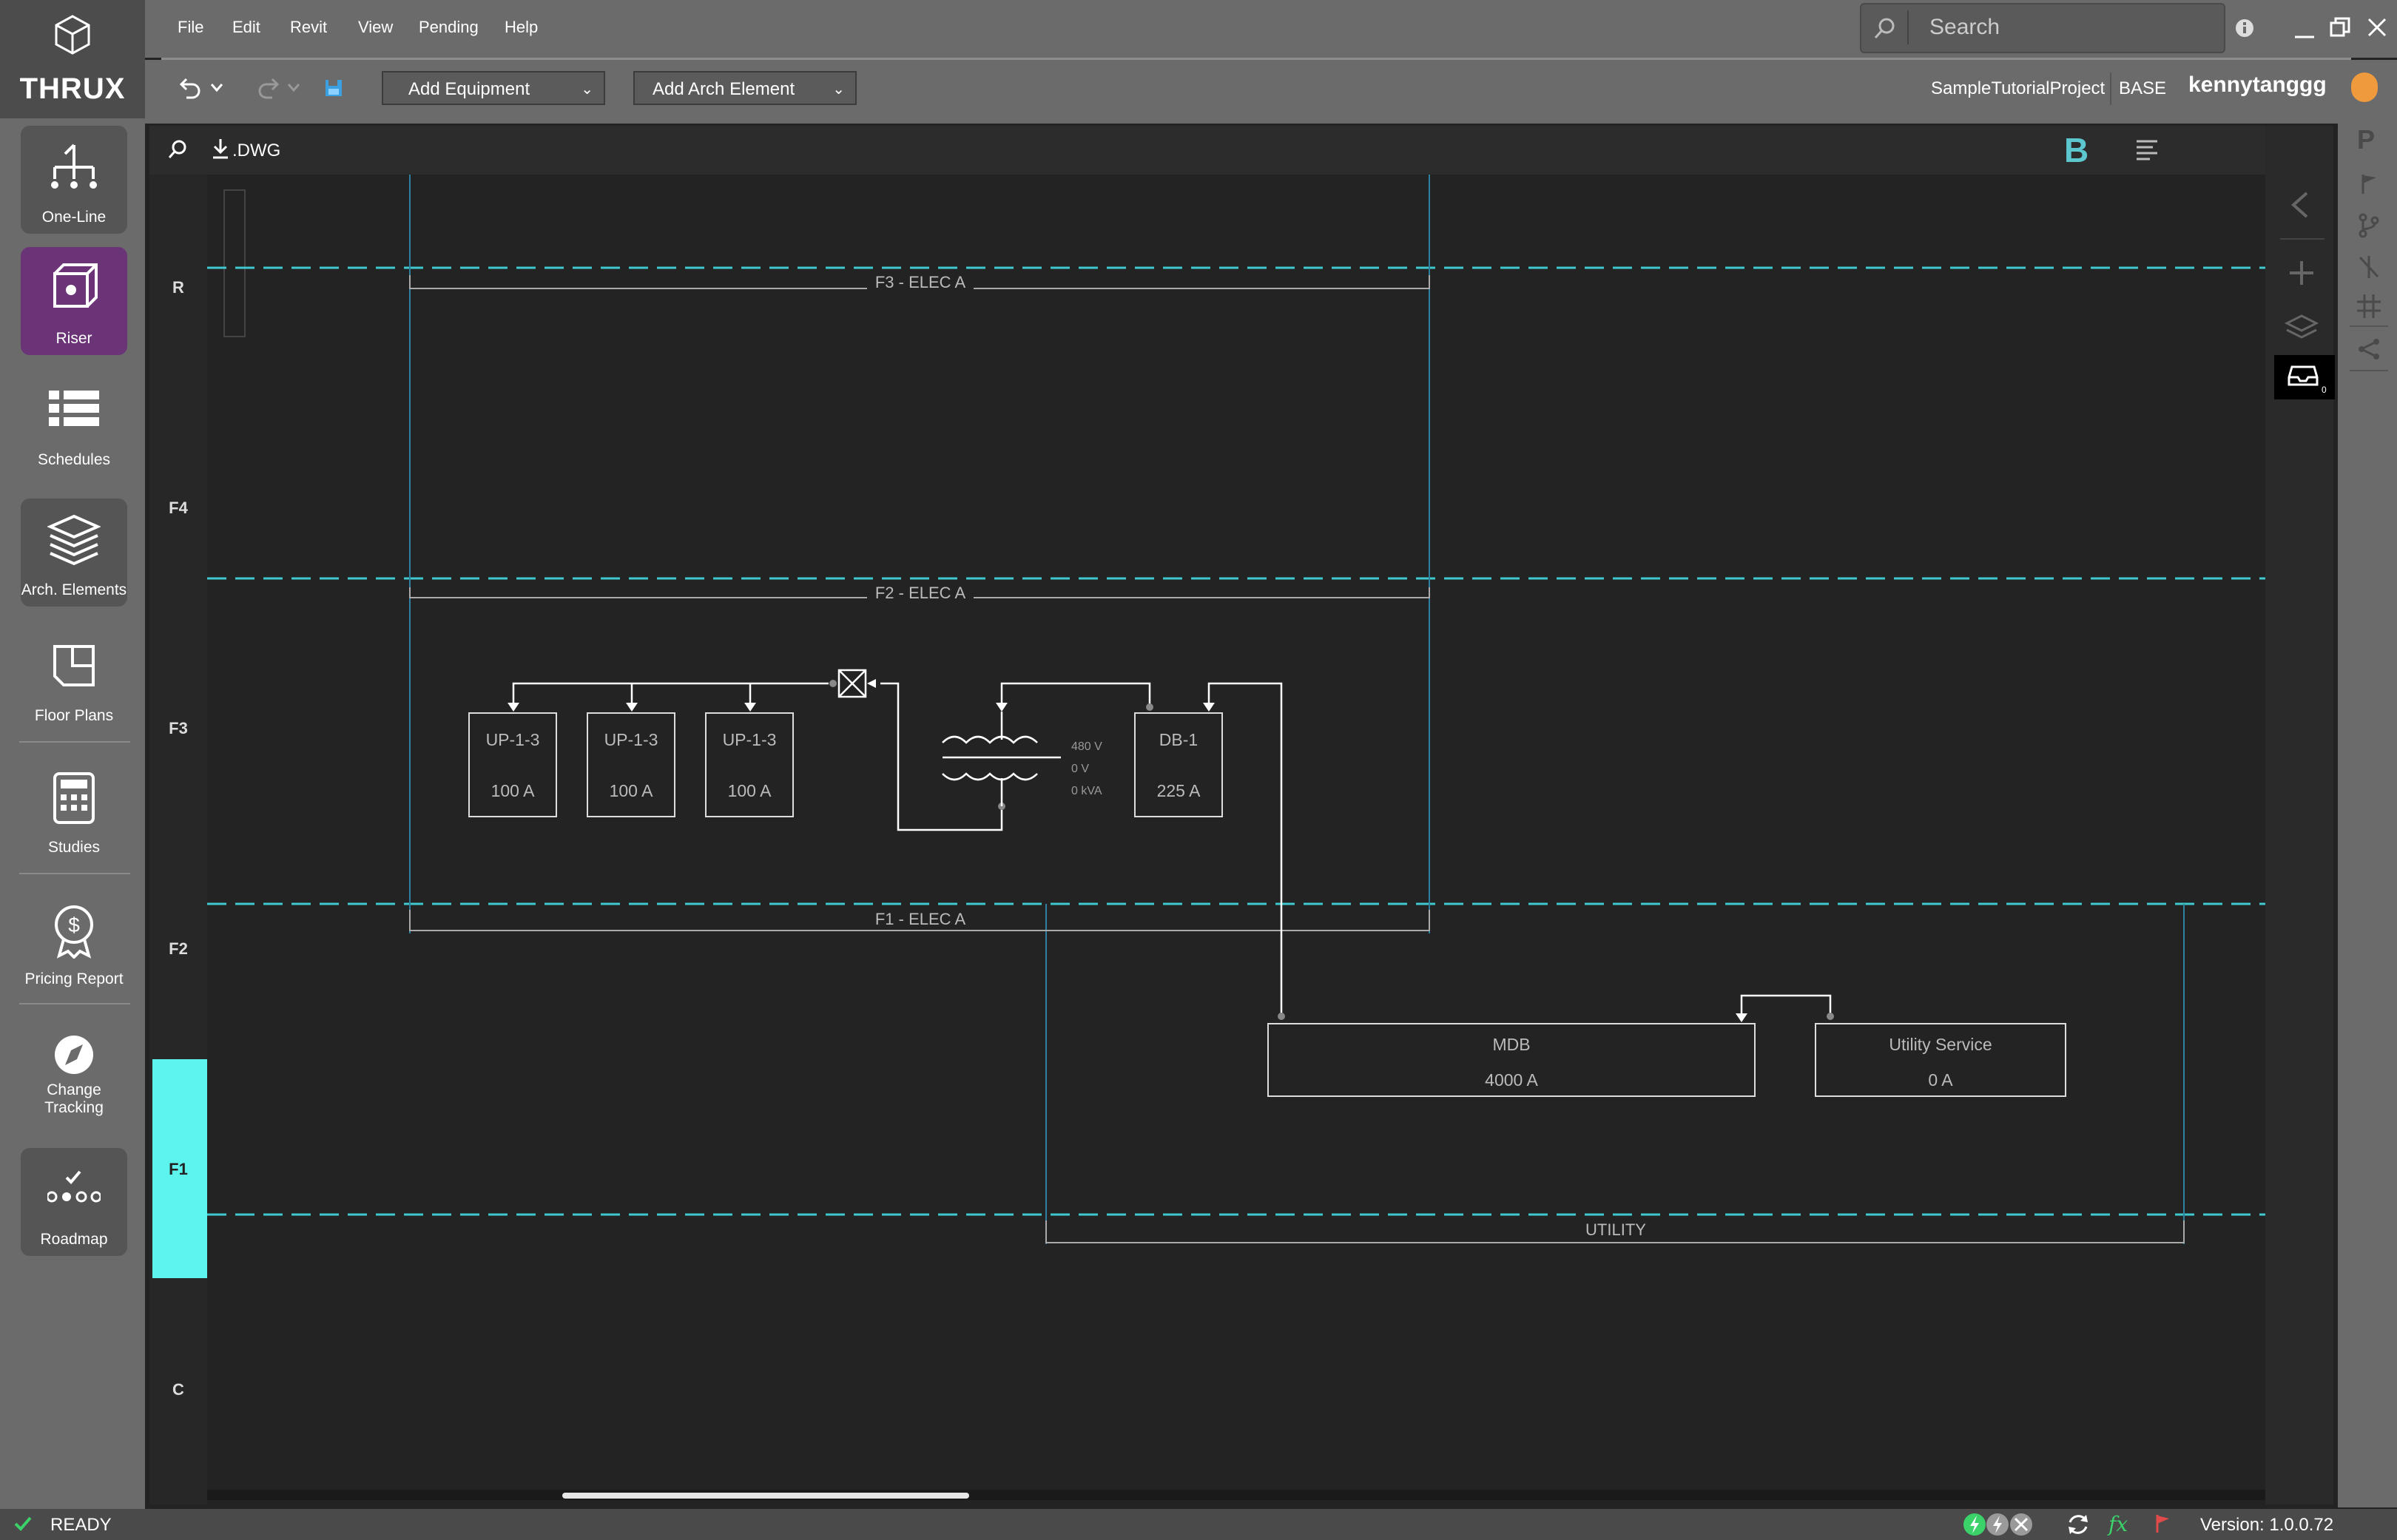 Image resolution: width=2397 pixels, height=1540 pixels. What do you see at coordinates (1999, 1524) in the screenshot?
I see `connection-status-icons` at bounding box center [1999, 1524].